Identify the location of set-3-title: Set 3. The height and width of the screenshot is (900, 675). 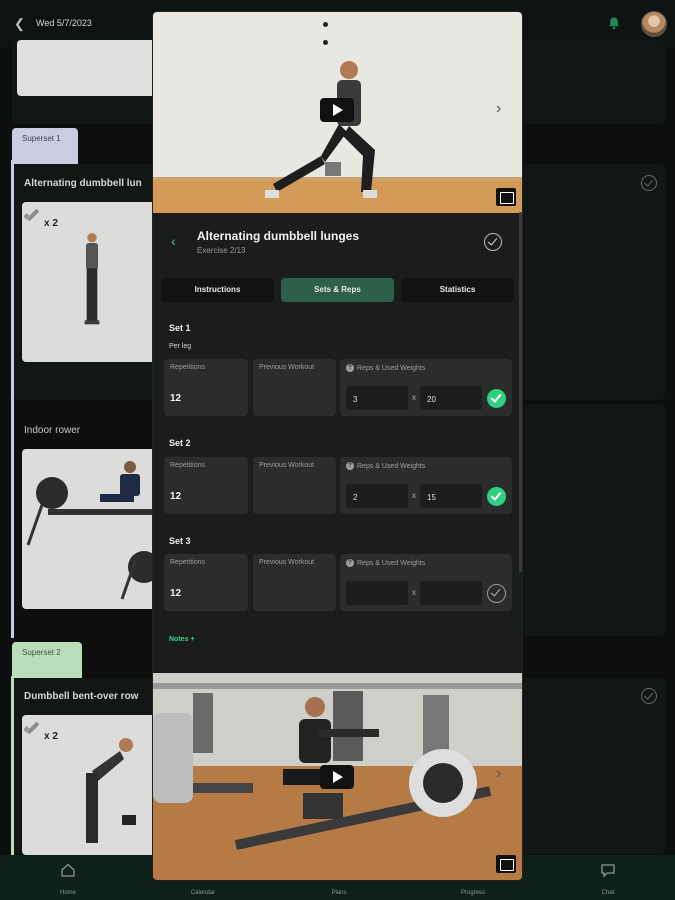
(180, 541).